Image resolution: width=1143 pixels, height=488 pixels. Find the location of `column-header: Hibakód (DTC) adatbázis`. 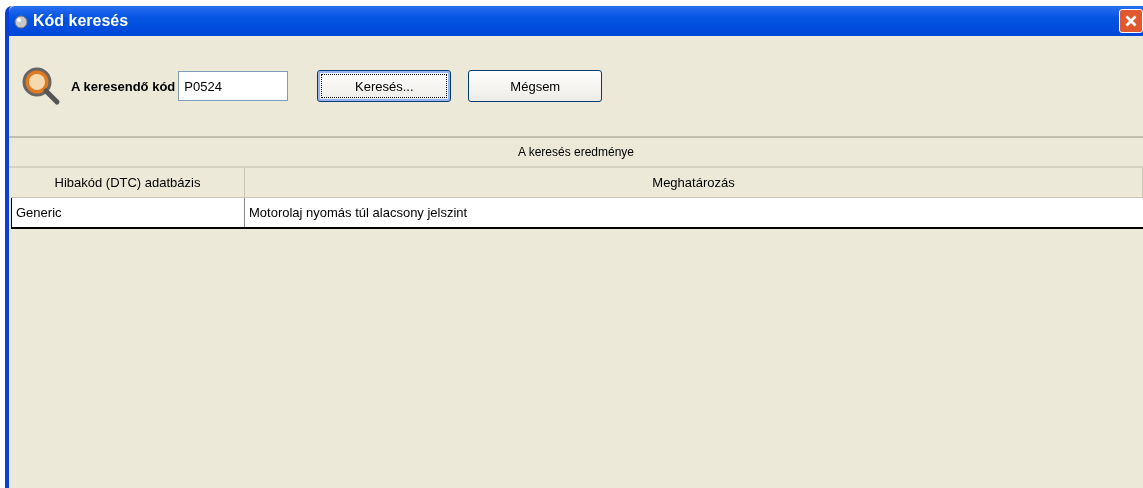

column-header: Hibakód (DTC) adatbázis is located at coordinates (128, 182).